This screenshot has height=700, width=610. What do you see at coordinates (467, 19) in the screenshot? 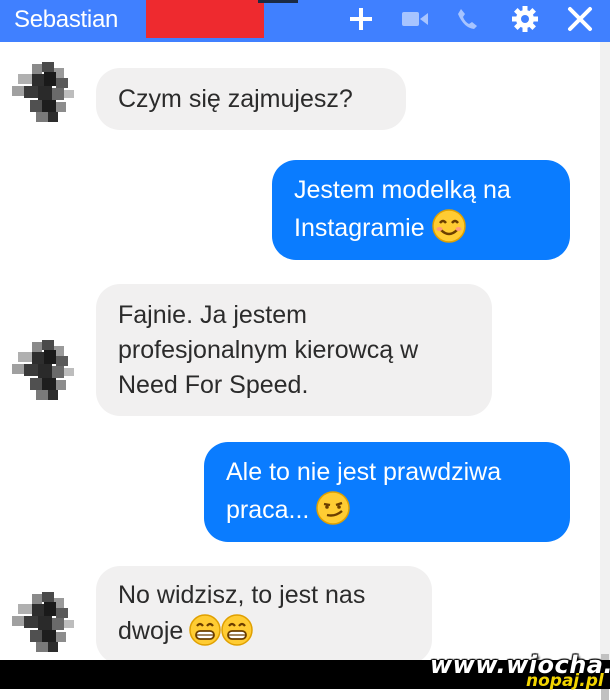
I see `phone-icon` at bounding box center [467, 19].